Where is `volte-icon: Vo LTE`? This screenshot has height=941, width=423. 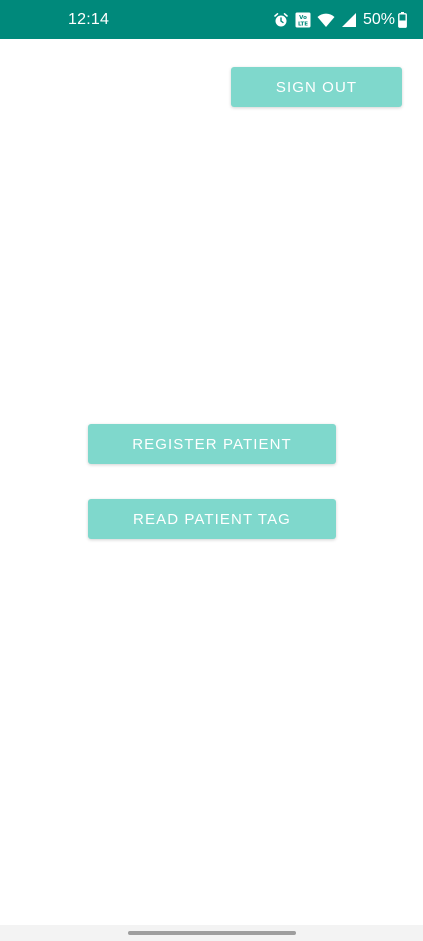 volte-icon: Vo LTE is located at coordinates (303, 20).